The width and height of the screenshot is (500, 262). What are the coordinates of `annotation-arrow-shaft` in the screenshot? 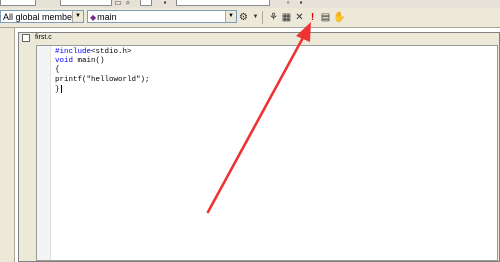 It's located at (256, 123).